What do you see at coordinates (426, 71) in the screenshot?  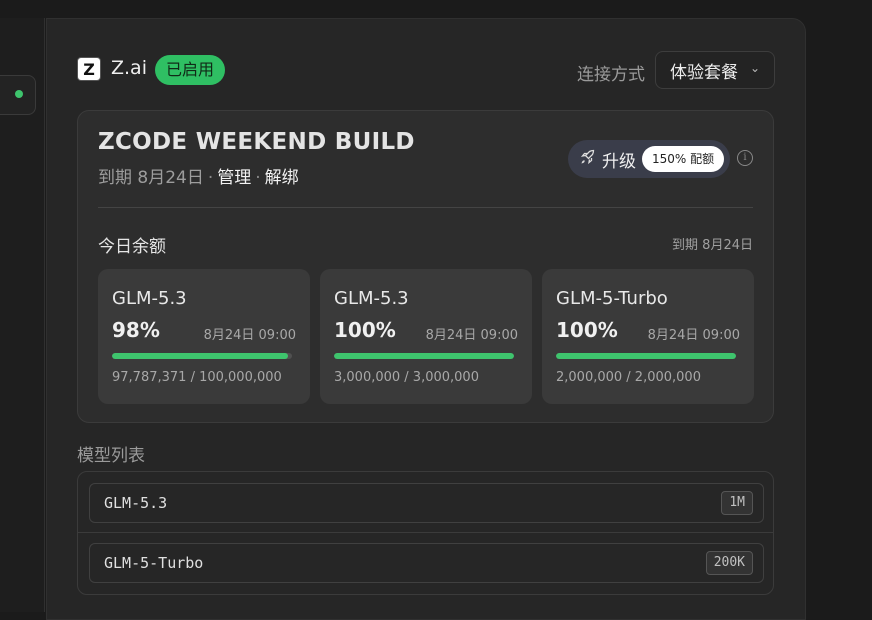 I see `provider-header: Z Z.ai 已启用 连接方式 体验套餐 ⌄` at bounding box center [426, 71].